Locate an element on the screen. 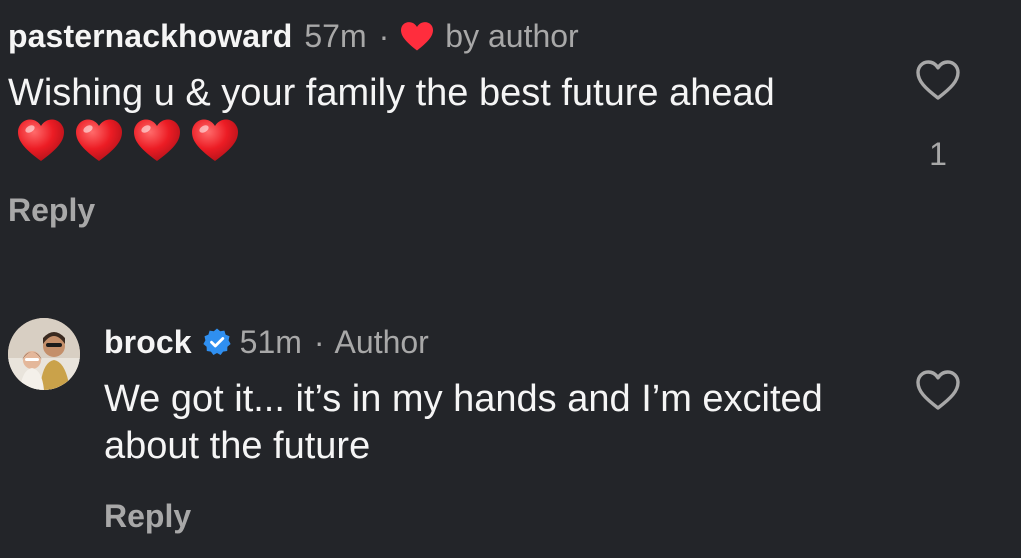 The height and width of the screenshot is (558, 1021). author-badge: Author is located at coordinates (381, 341).